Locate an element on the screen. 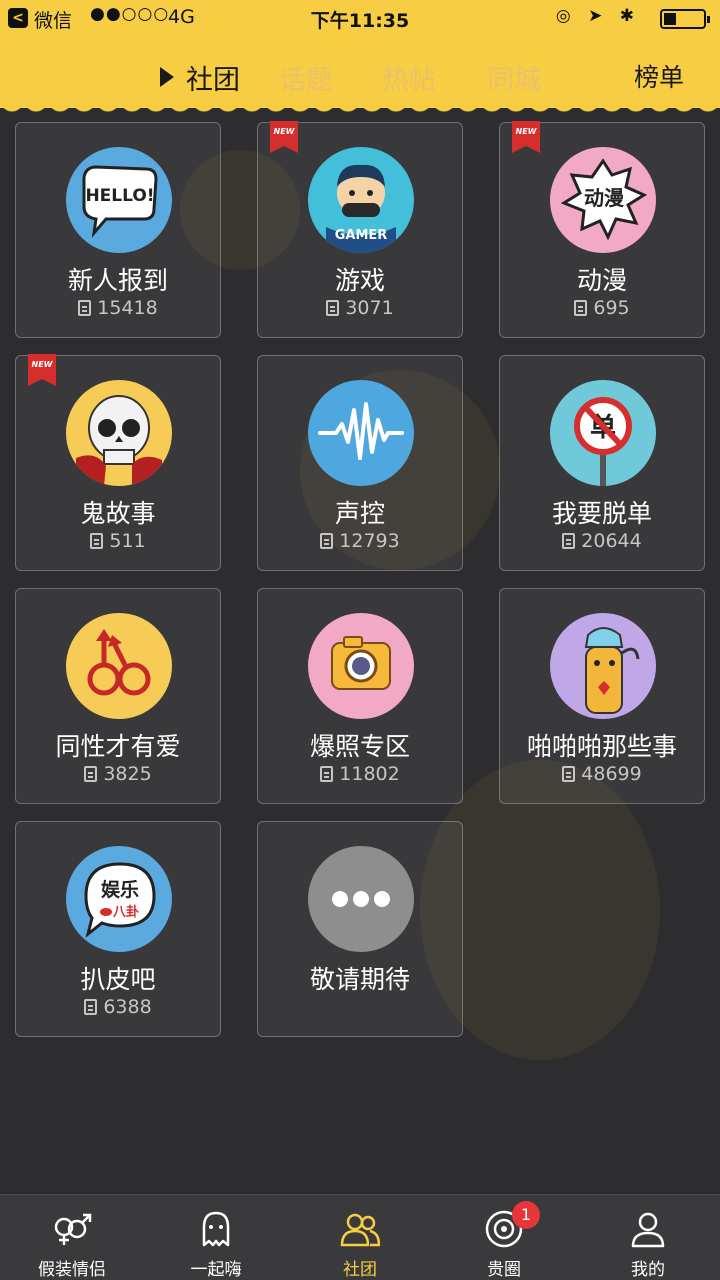 This screenshot has height=1280, width=720. svg-text: 娱乐 is located at coordinates (120, 889).